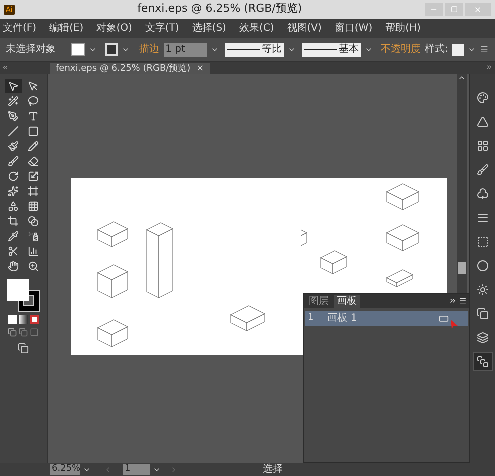 This screenshot has height=476, width=495. Describe the element at coordinates (5, 67) in the screenshot. I see `collapse-icon` at that location.